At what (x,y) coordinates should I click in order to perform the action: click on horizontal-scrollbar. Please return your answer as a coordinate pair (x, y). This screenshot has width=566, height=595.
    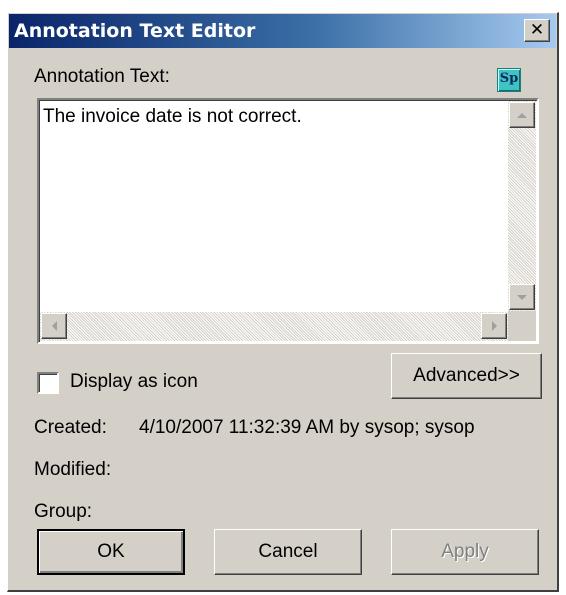
    Looking at the image, I should click on (274, 326).